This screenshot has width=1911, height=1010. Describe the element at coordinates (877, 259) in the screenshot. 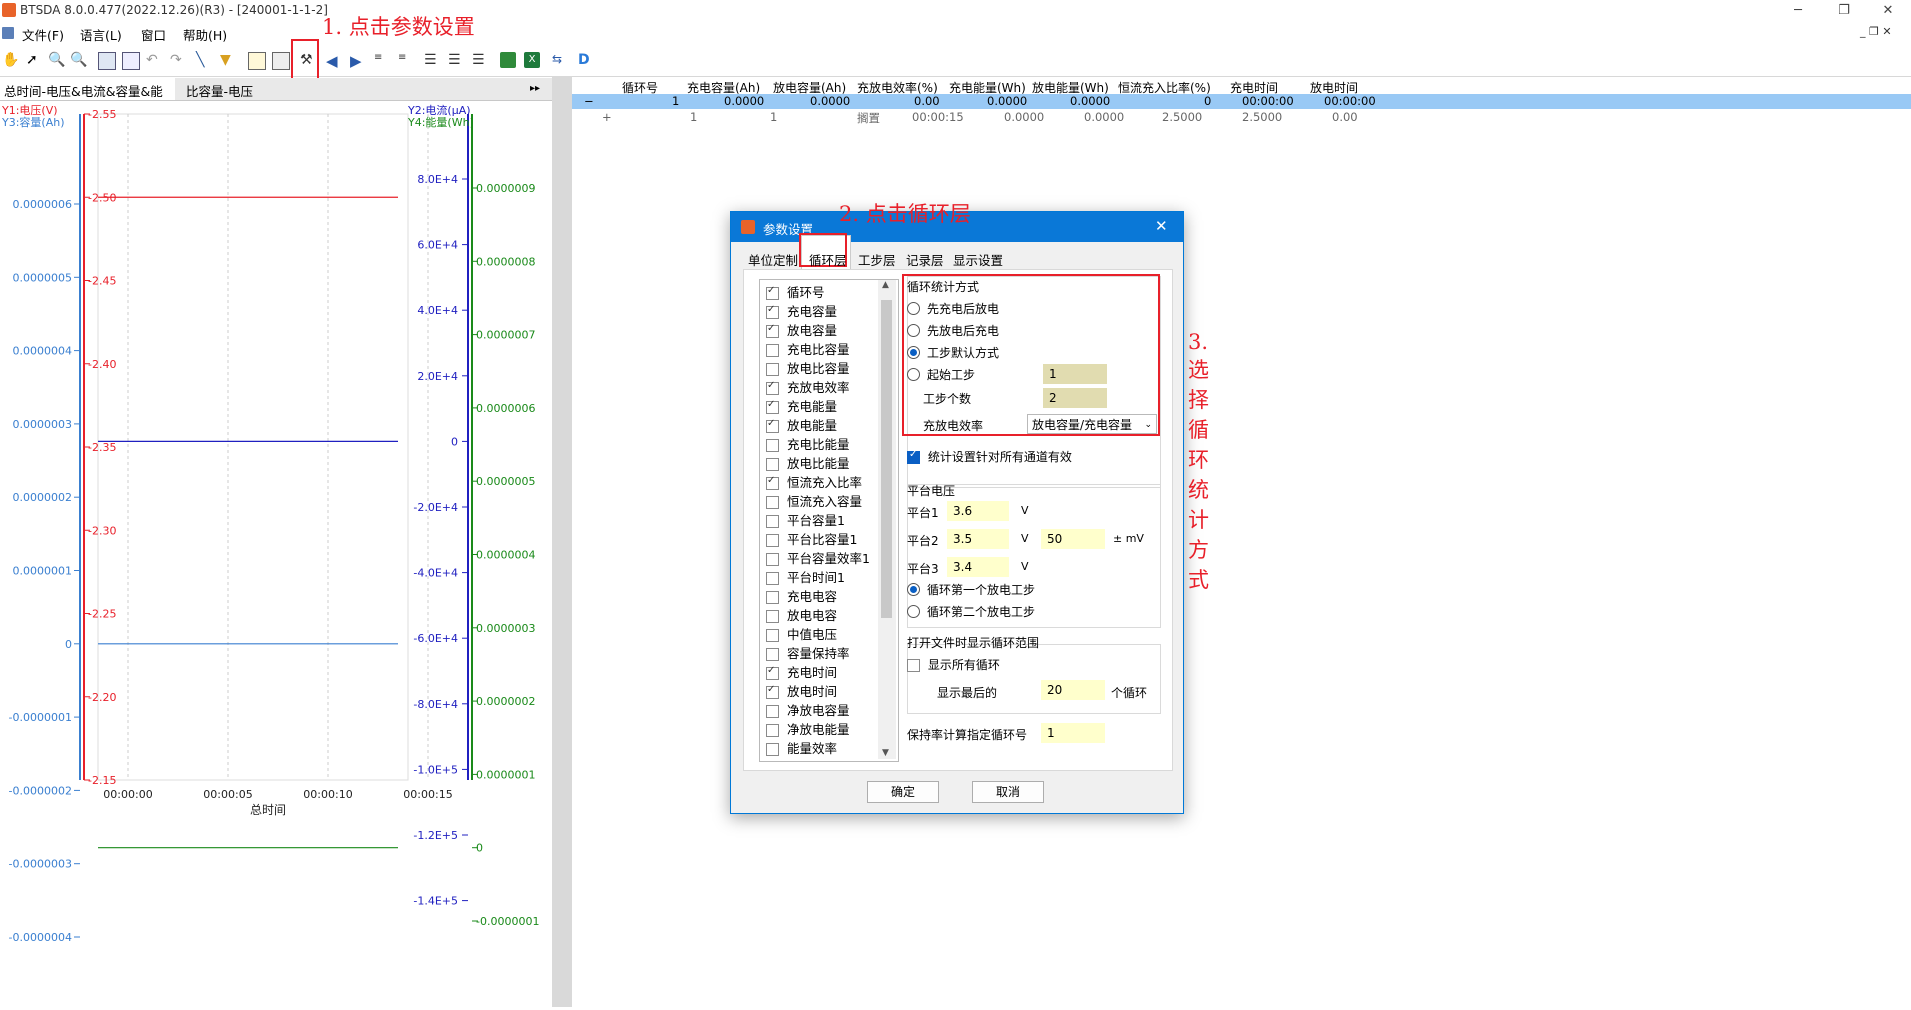

I see `tab-step: 工步层` at that location.